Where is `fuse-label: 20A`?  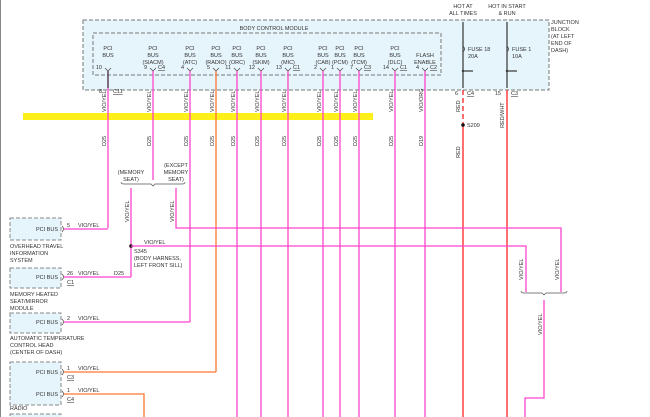 fuse-label: 20A is located at coordinates (473, 57).